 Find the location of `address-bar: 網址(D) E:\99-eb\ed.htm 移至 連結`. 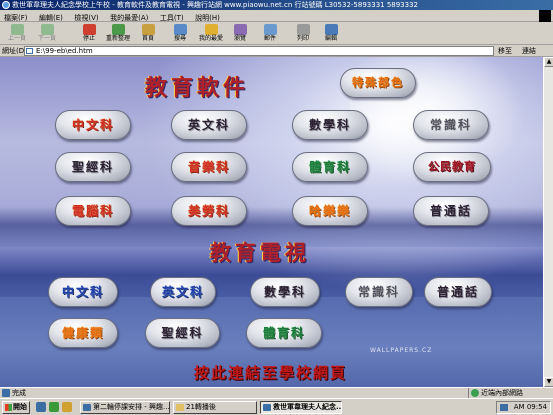

address-bar: 網址(D) E:\99-eb\ed.htm 移至 連結 is located at coordinates (276, 51).